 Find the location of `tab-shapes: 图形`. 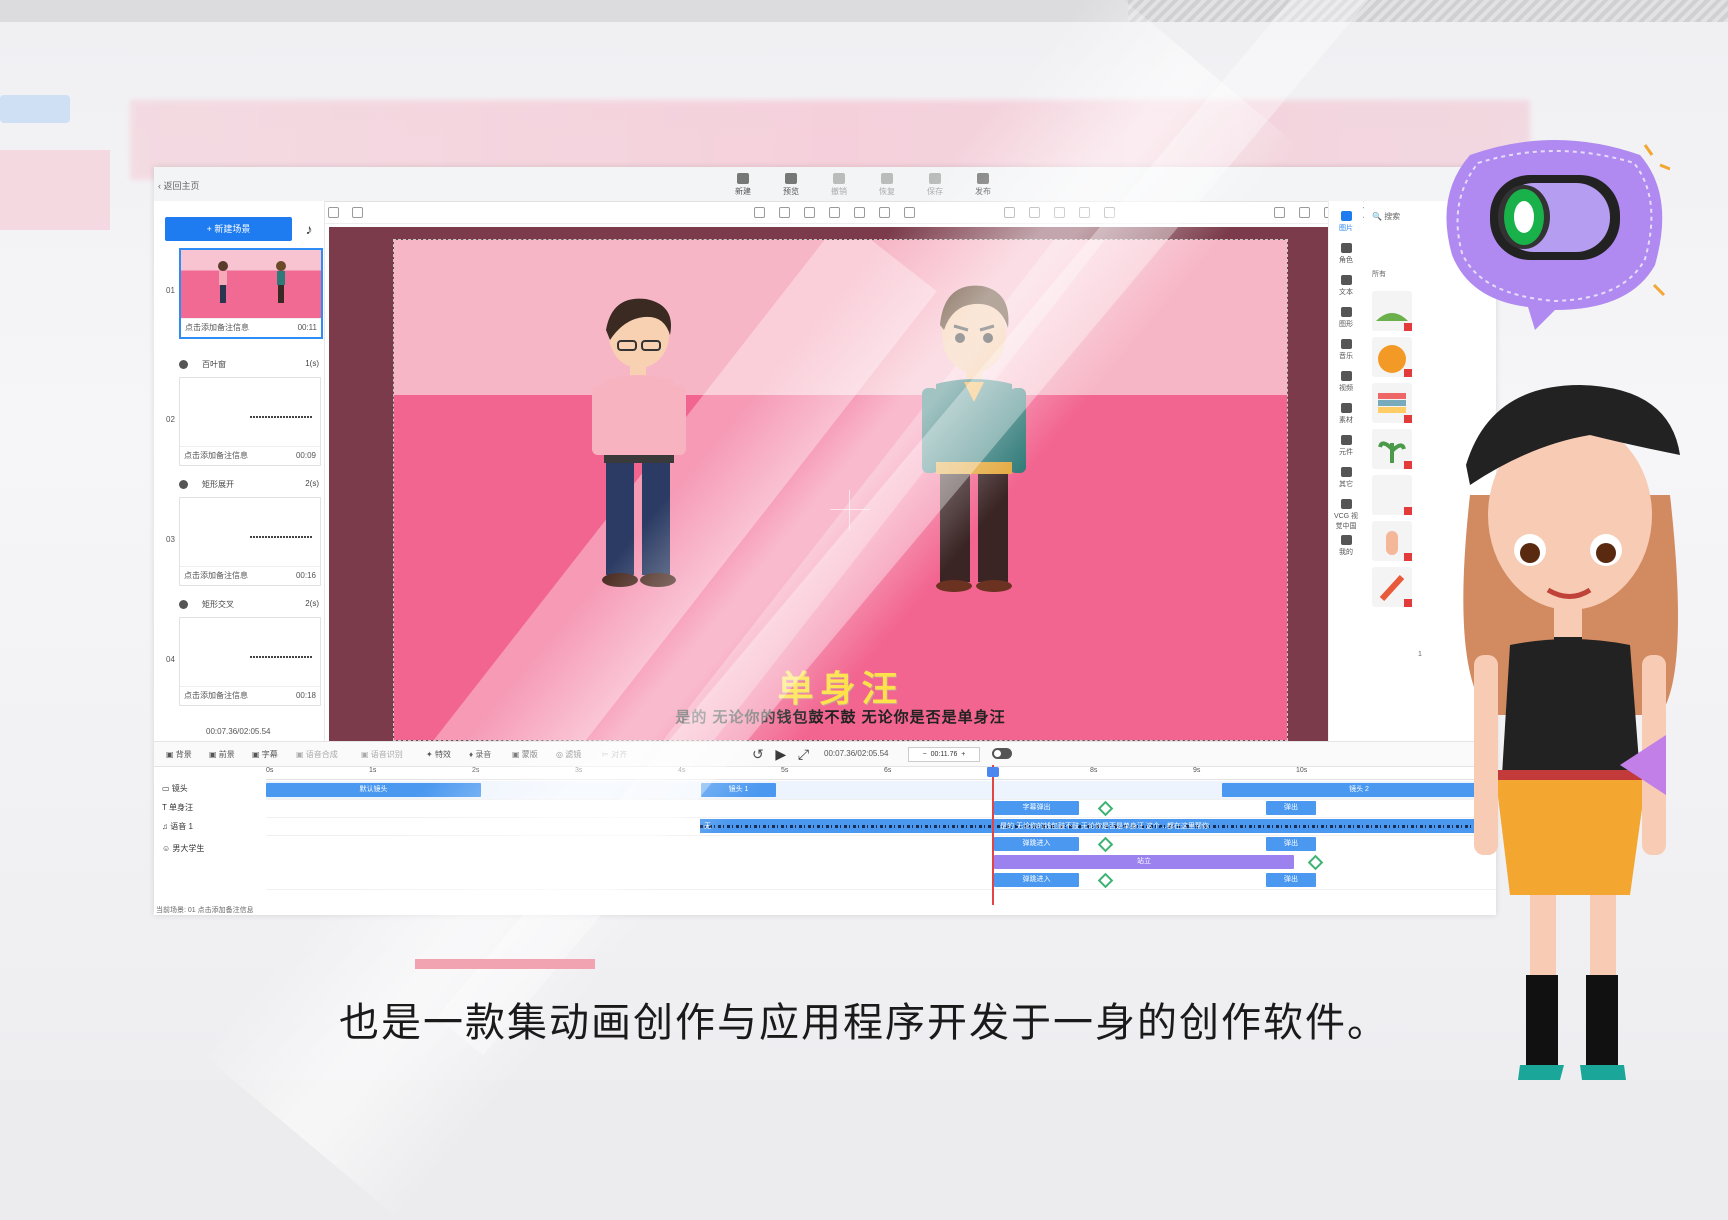

tab-shapes: 图形 is located at coordinates (1346, 318).